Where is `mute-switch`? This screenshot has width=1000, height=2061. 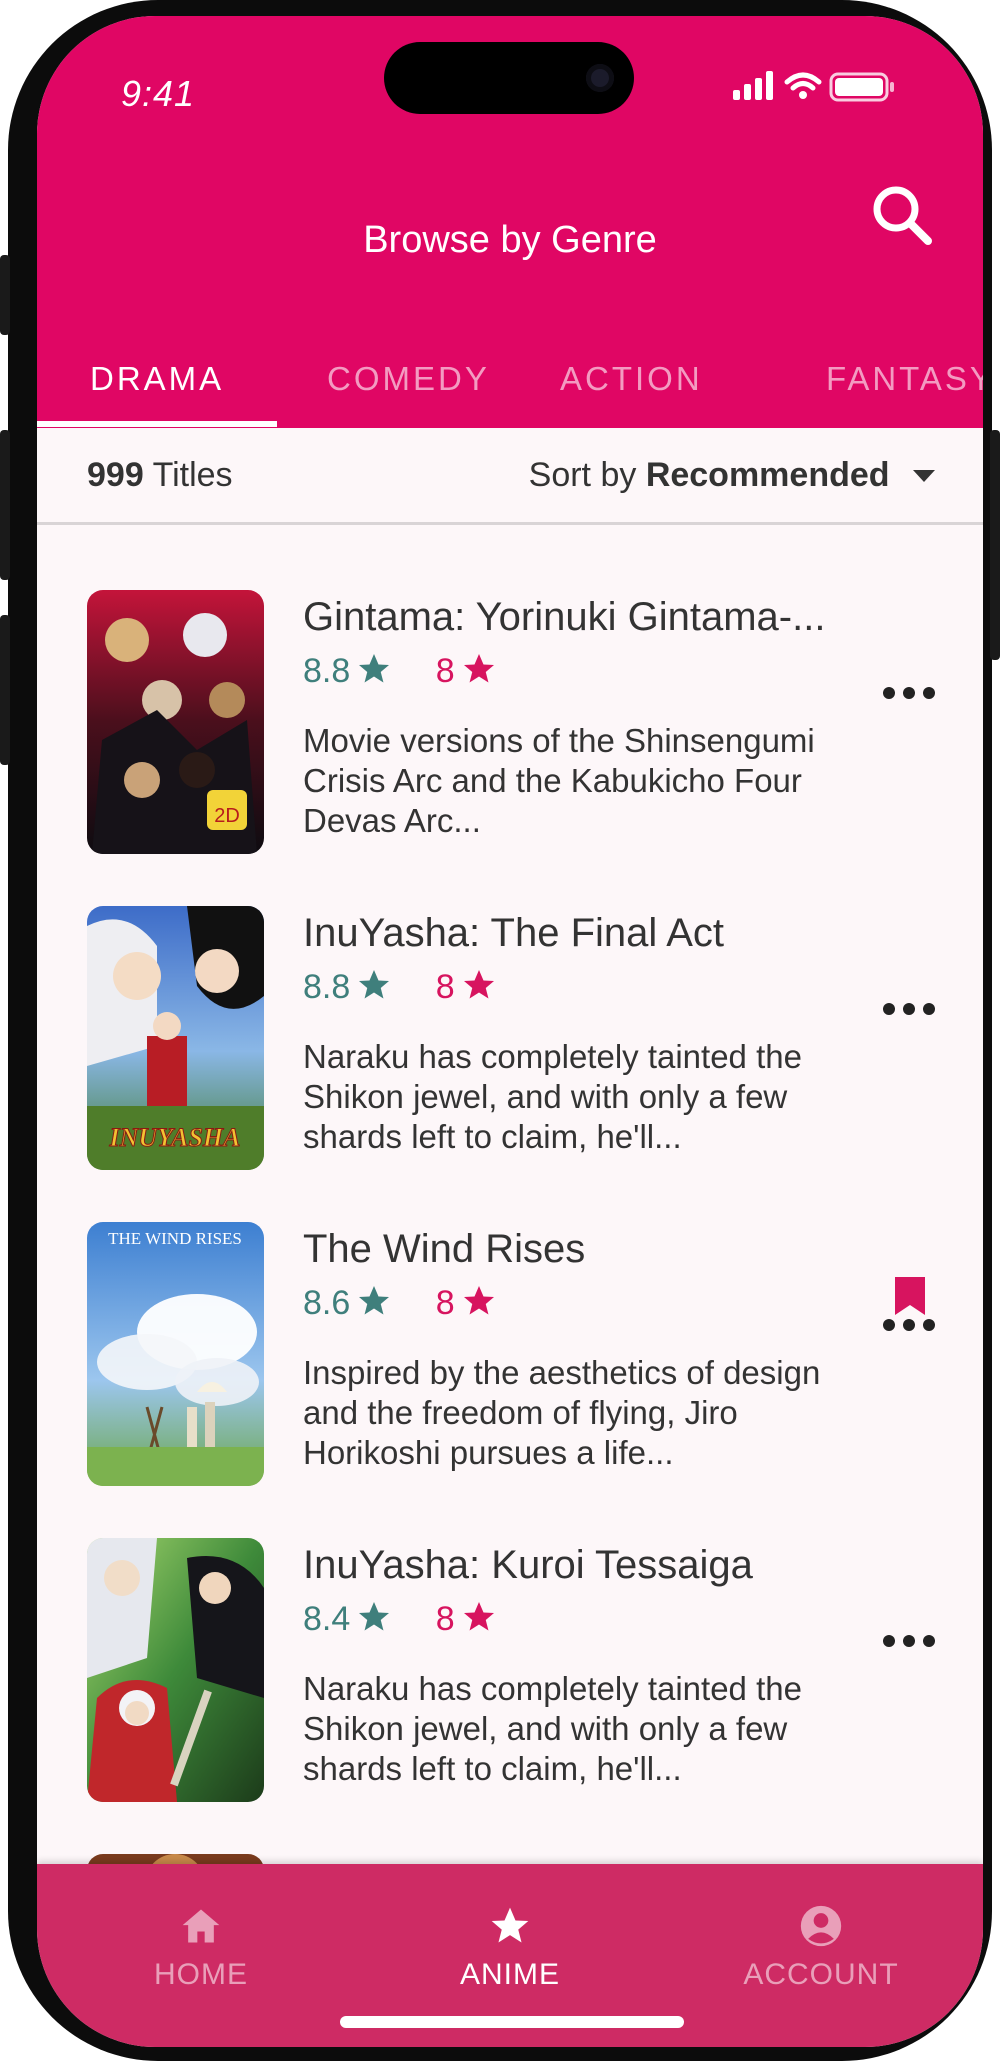 mute-switch is located at coordinates (5, 295).